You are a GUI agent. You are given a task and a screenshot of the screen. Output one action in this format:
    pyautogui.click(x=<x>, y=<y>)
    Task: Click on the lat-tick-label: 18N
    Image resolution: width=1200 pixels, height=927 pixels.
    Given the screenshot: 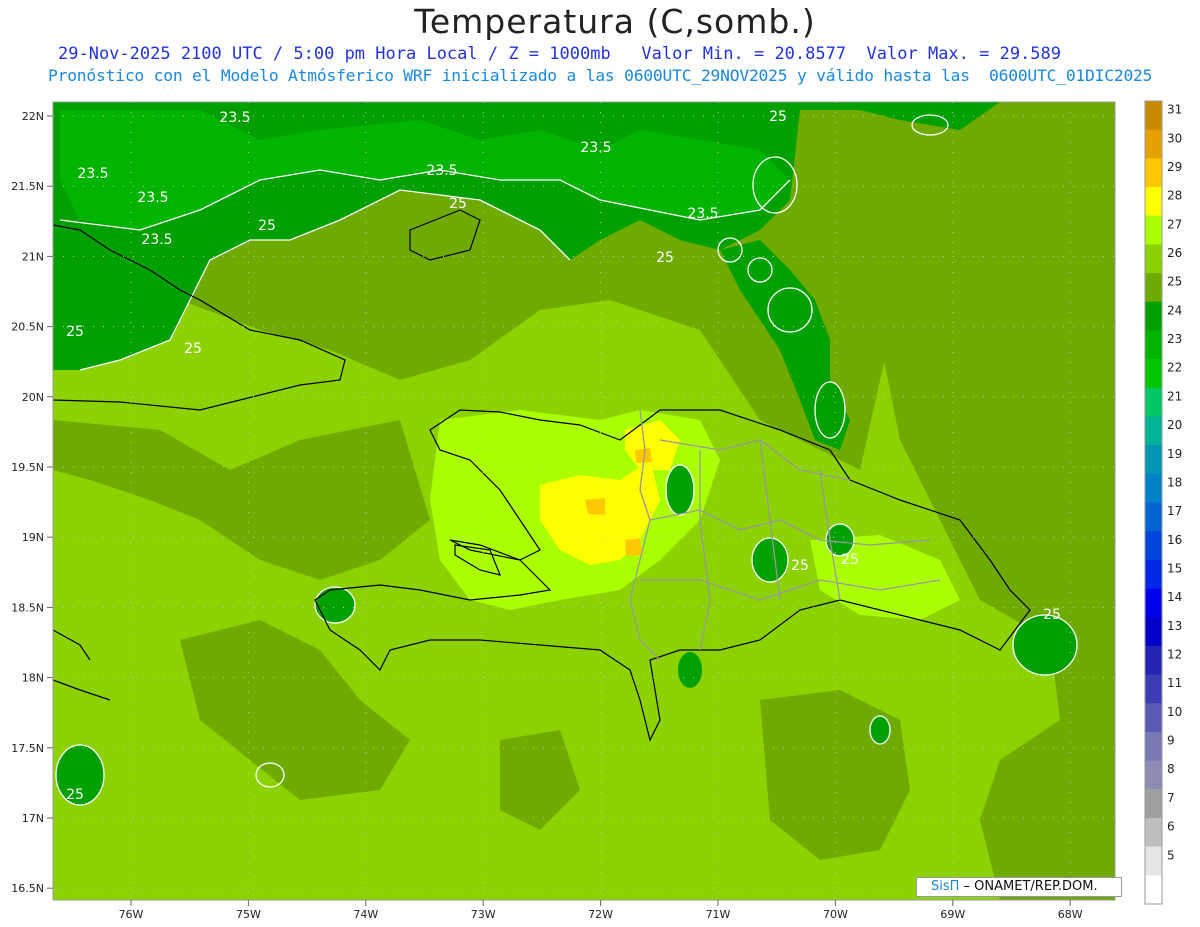 What is the action you would take?
    pyautogui.click(x=33, y=678)
    